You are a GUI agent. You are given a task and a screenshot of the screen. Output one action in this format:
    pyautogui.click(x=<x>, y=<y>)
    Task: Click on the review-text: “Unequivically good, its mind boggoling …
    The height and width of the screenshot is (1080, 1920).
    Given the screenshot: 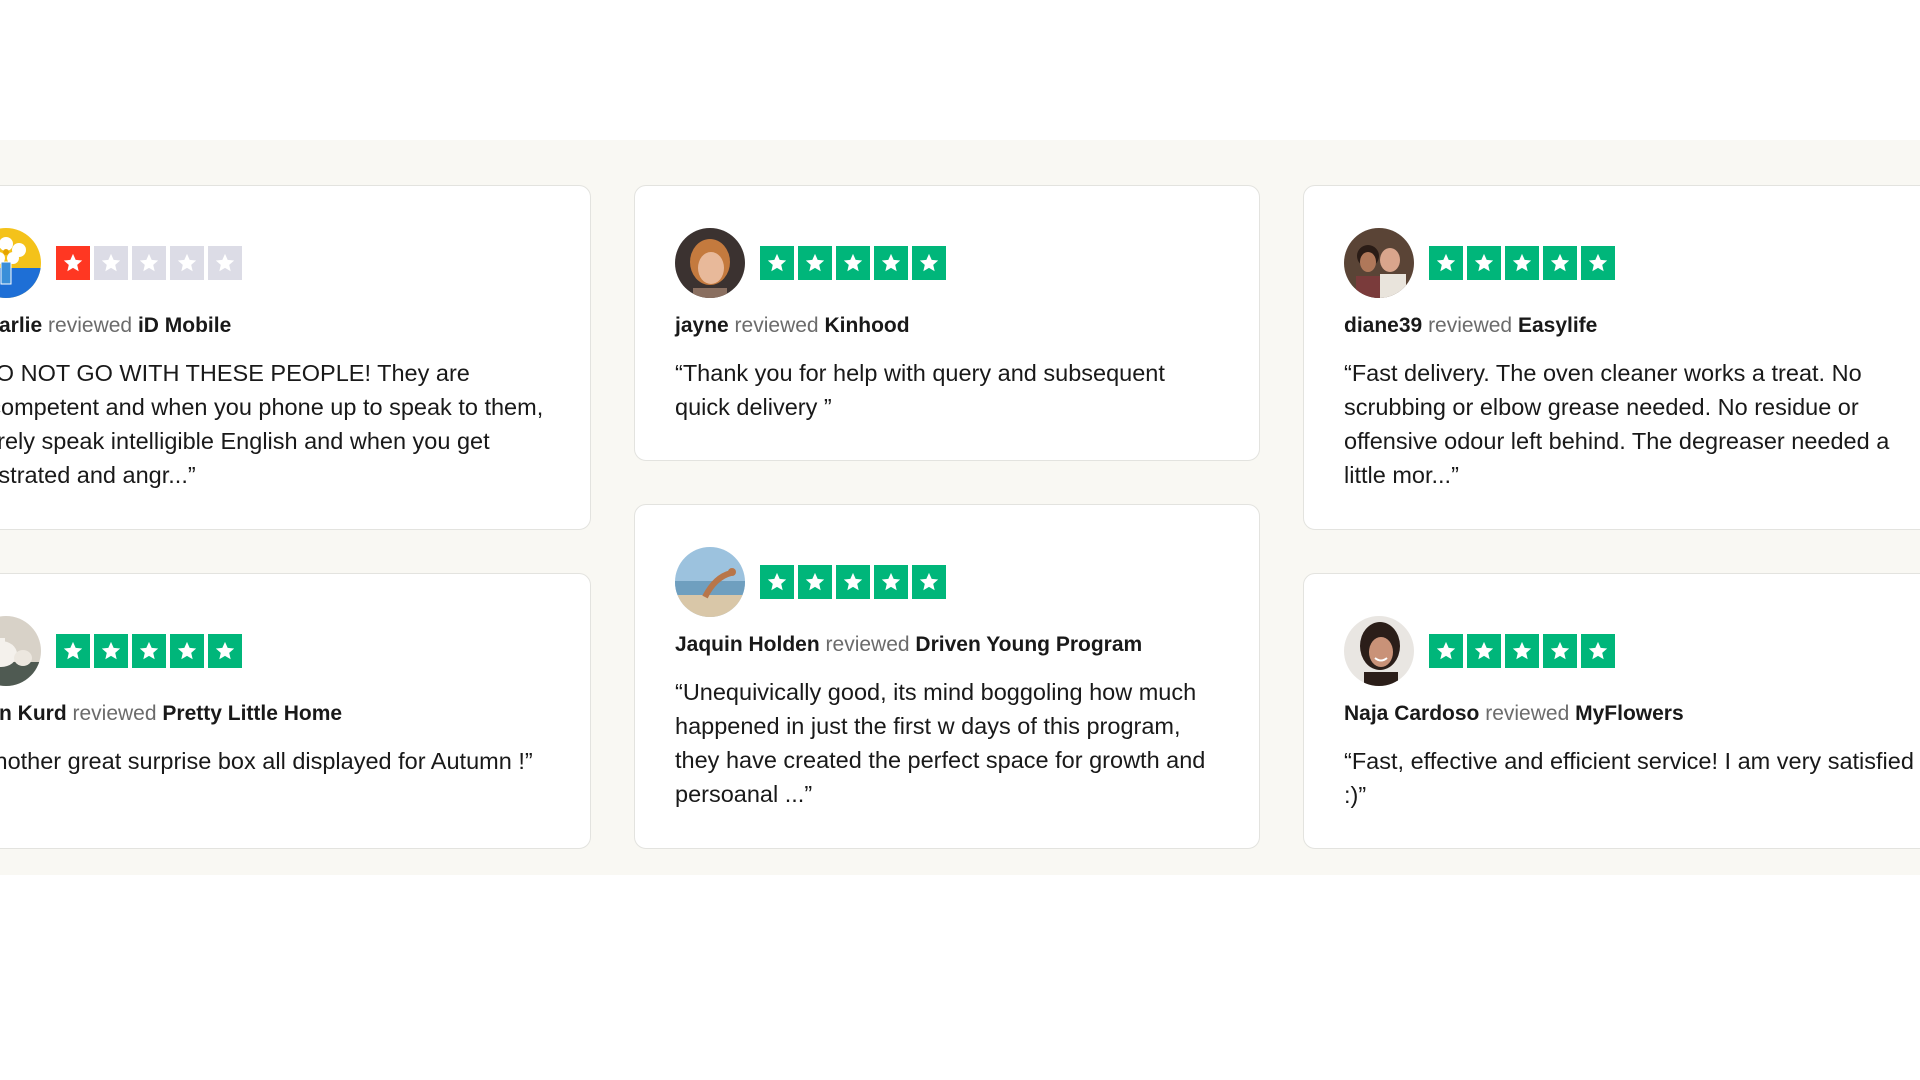 What is the action you would take?
    pyautogui.click(x=940, y=743)
    